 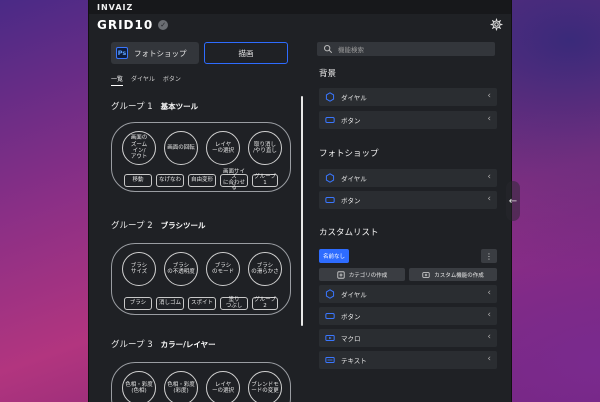 What do you see at coordinates (265, 303) in the screenshot?
I see `button-10: グループ 2` at bounding box center [265, 303].